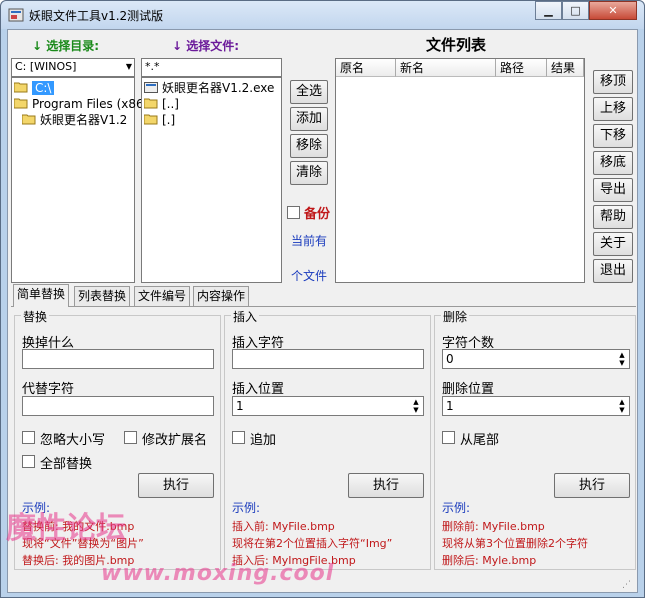 The image size is (645, 598). Describe the element at coordinates (245, 316) in the screenshot. I see `insert-group-title: 插入` at that location.